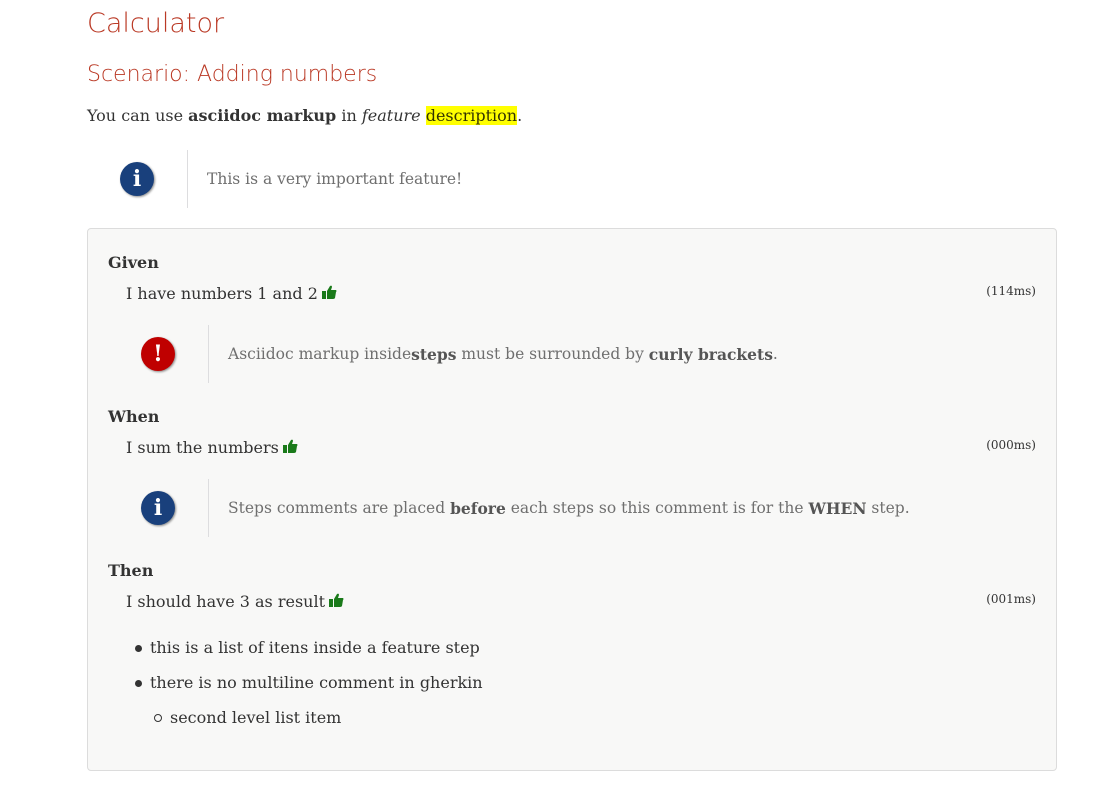  Describe the element at coordinates (131, 570) in the screenshot. I see `then-keyword: Then` at that location.